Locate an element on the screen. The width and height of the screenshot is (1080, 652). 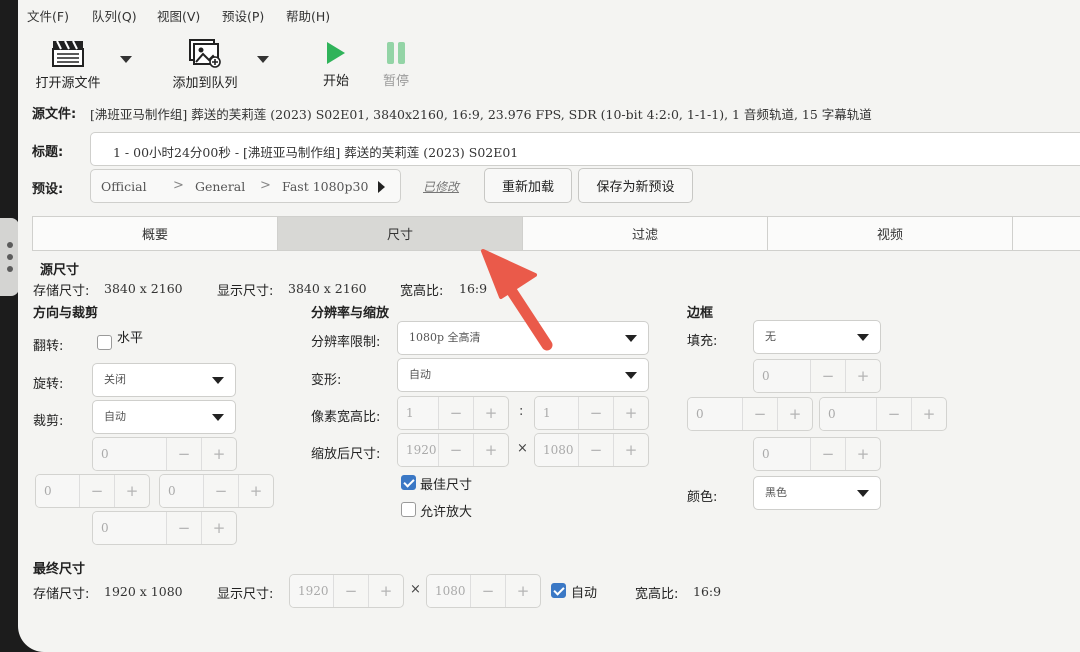
par-width-value: 1 is located at coordinates (418, 413).